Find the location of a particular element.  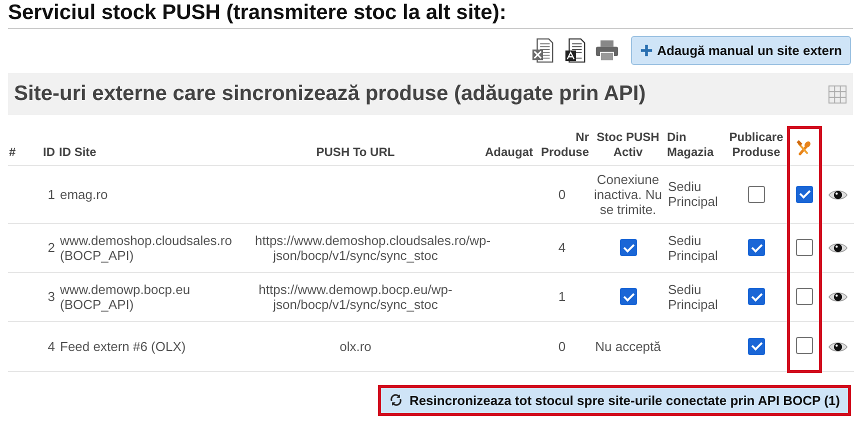

row-id: 2 is located at coordinates (51, 247).